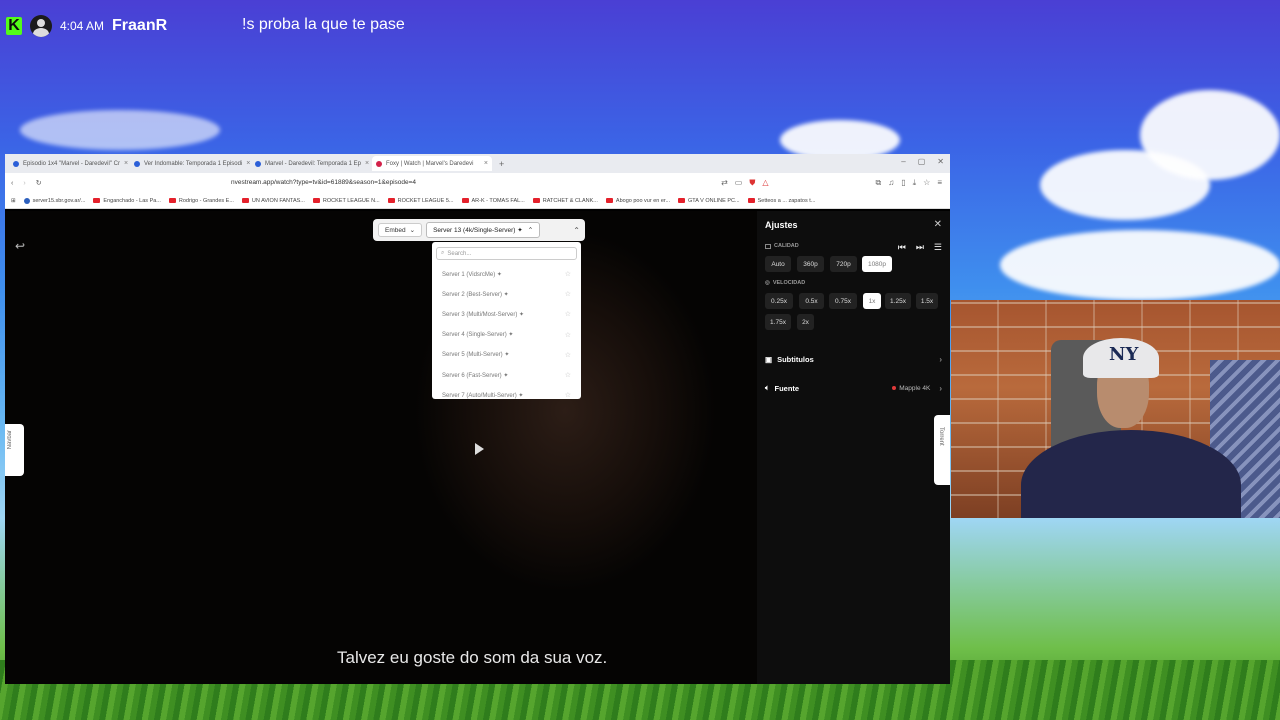 This screenshot has height=720, width=1280. What do you see at coordinates (506, 392) in the screenshot?
I see `server-option: Server 7 (Auto/Multi-Server) ✦ ☆` at bounding box center [506, 392].